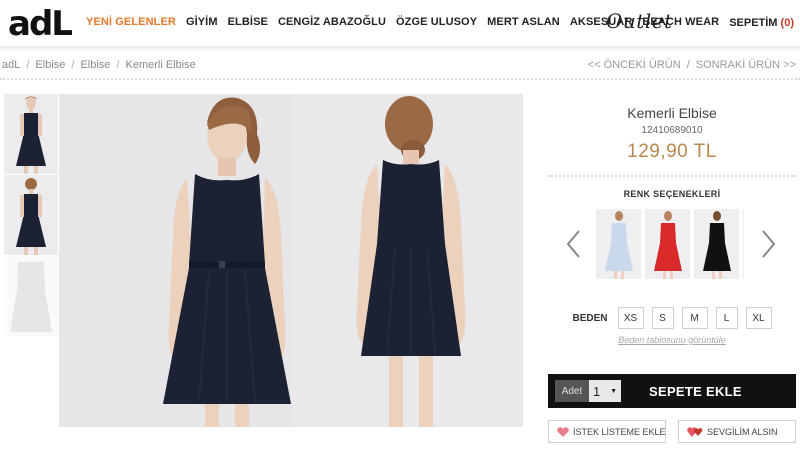  What do you see at coordinates (572, 391) in the screenshot?
I see `quantity-label: Adet` at bounding box center [572, 391].